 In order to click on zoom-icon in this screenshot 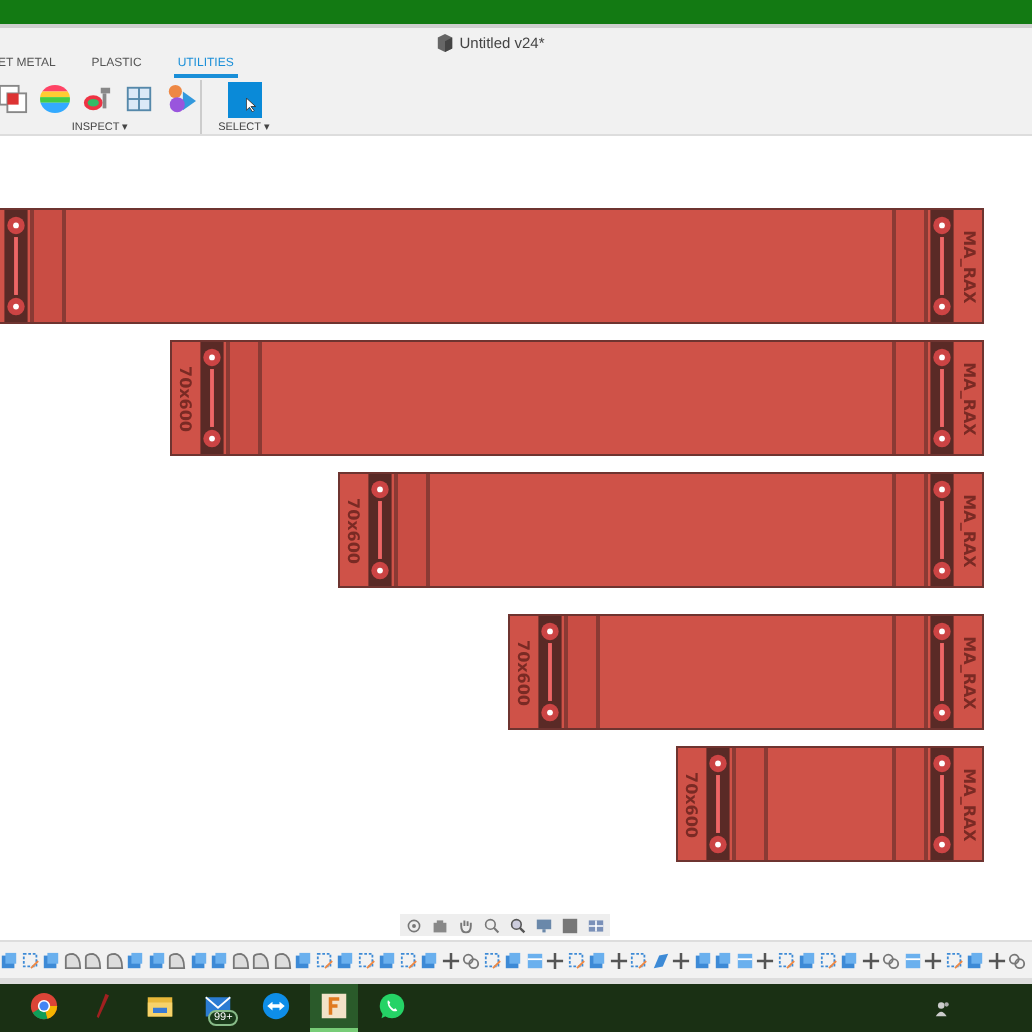, I will do `click(518, 925)`.